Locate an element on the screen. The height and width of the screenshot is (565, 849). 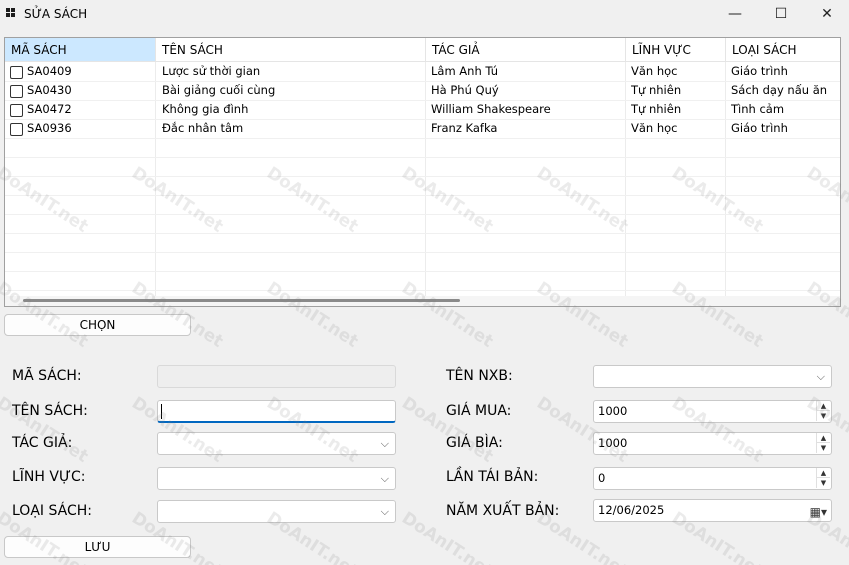
ten-sach-label: TÊN SÁCH: is located at coordinates (50, 411).